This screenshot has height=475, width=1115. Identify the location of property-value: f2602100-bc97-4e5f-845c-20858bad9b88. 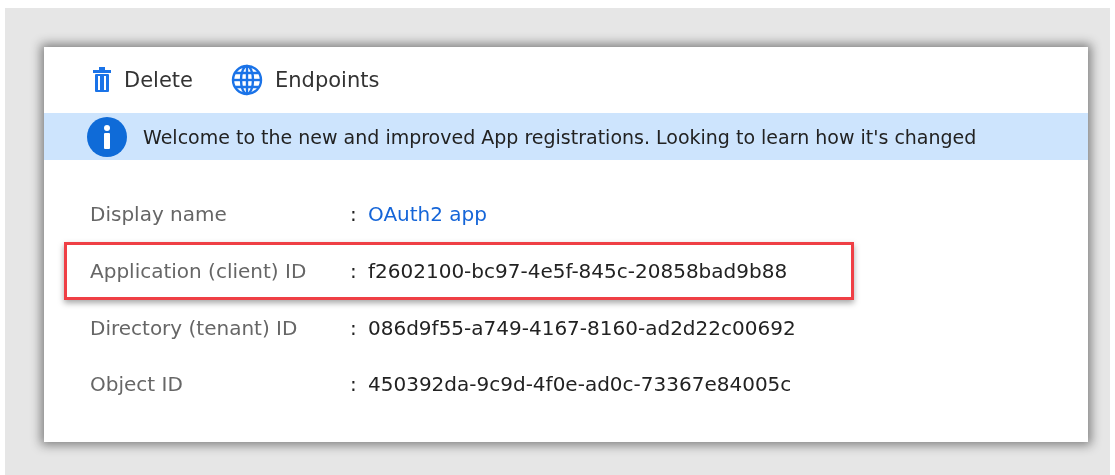
(578, 271).